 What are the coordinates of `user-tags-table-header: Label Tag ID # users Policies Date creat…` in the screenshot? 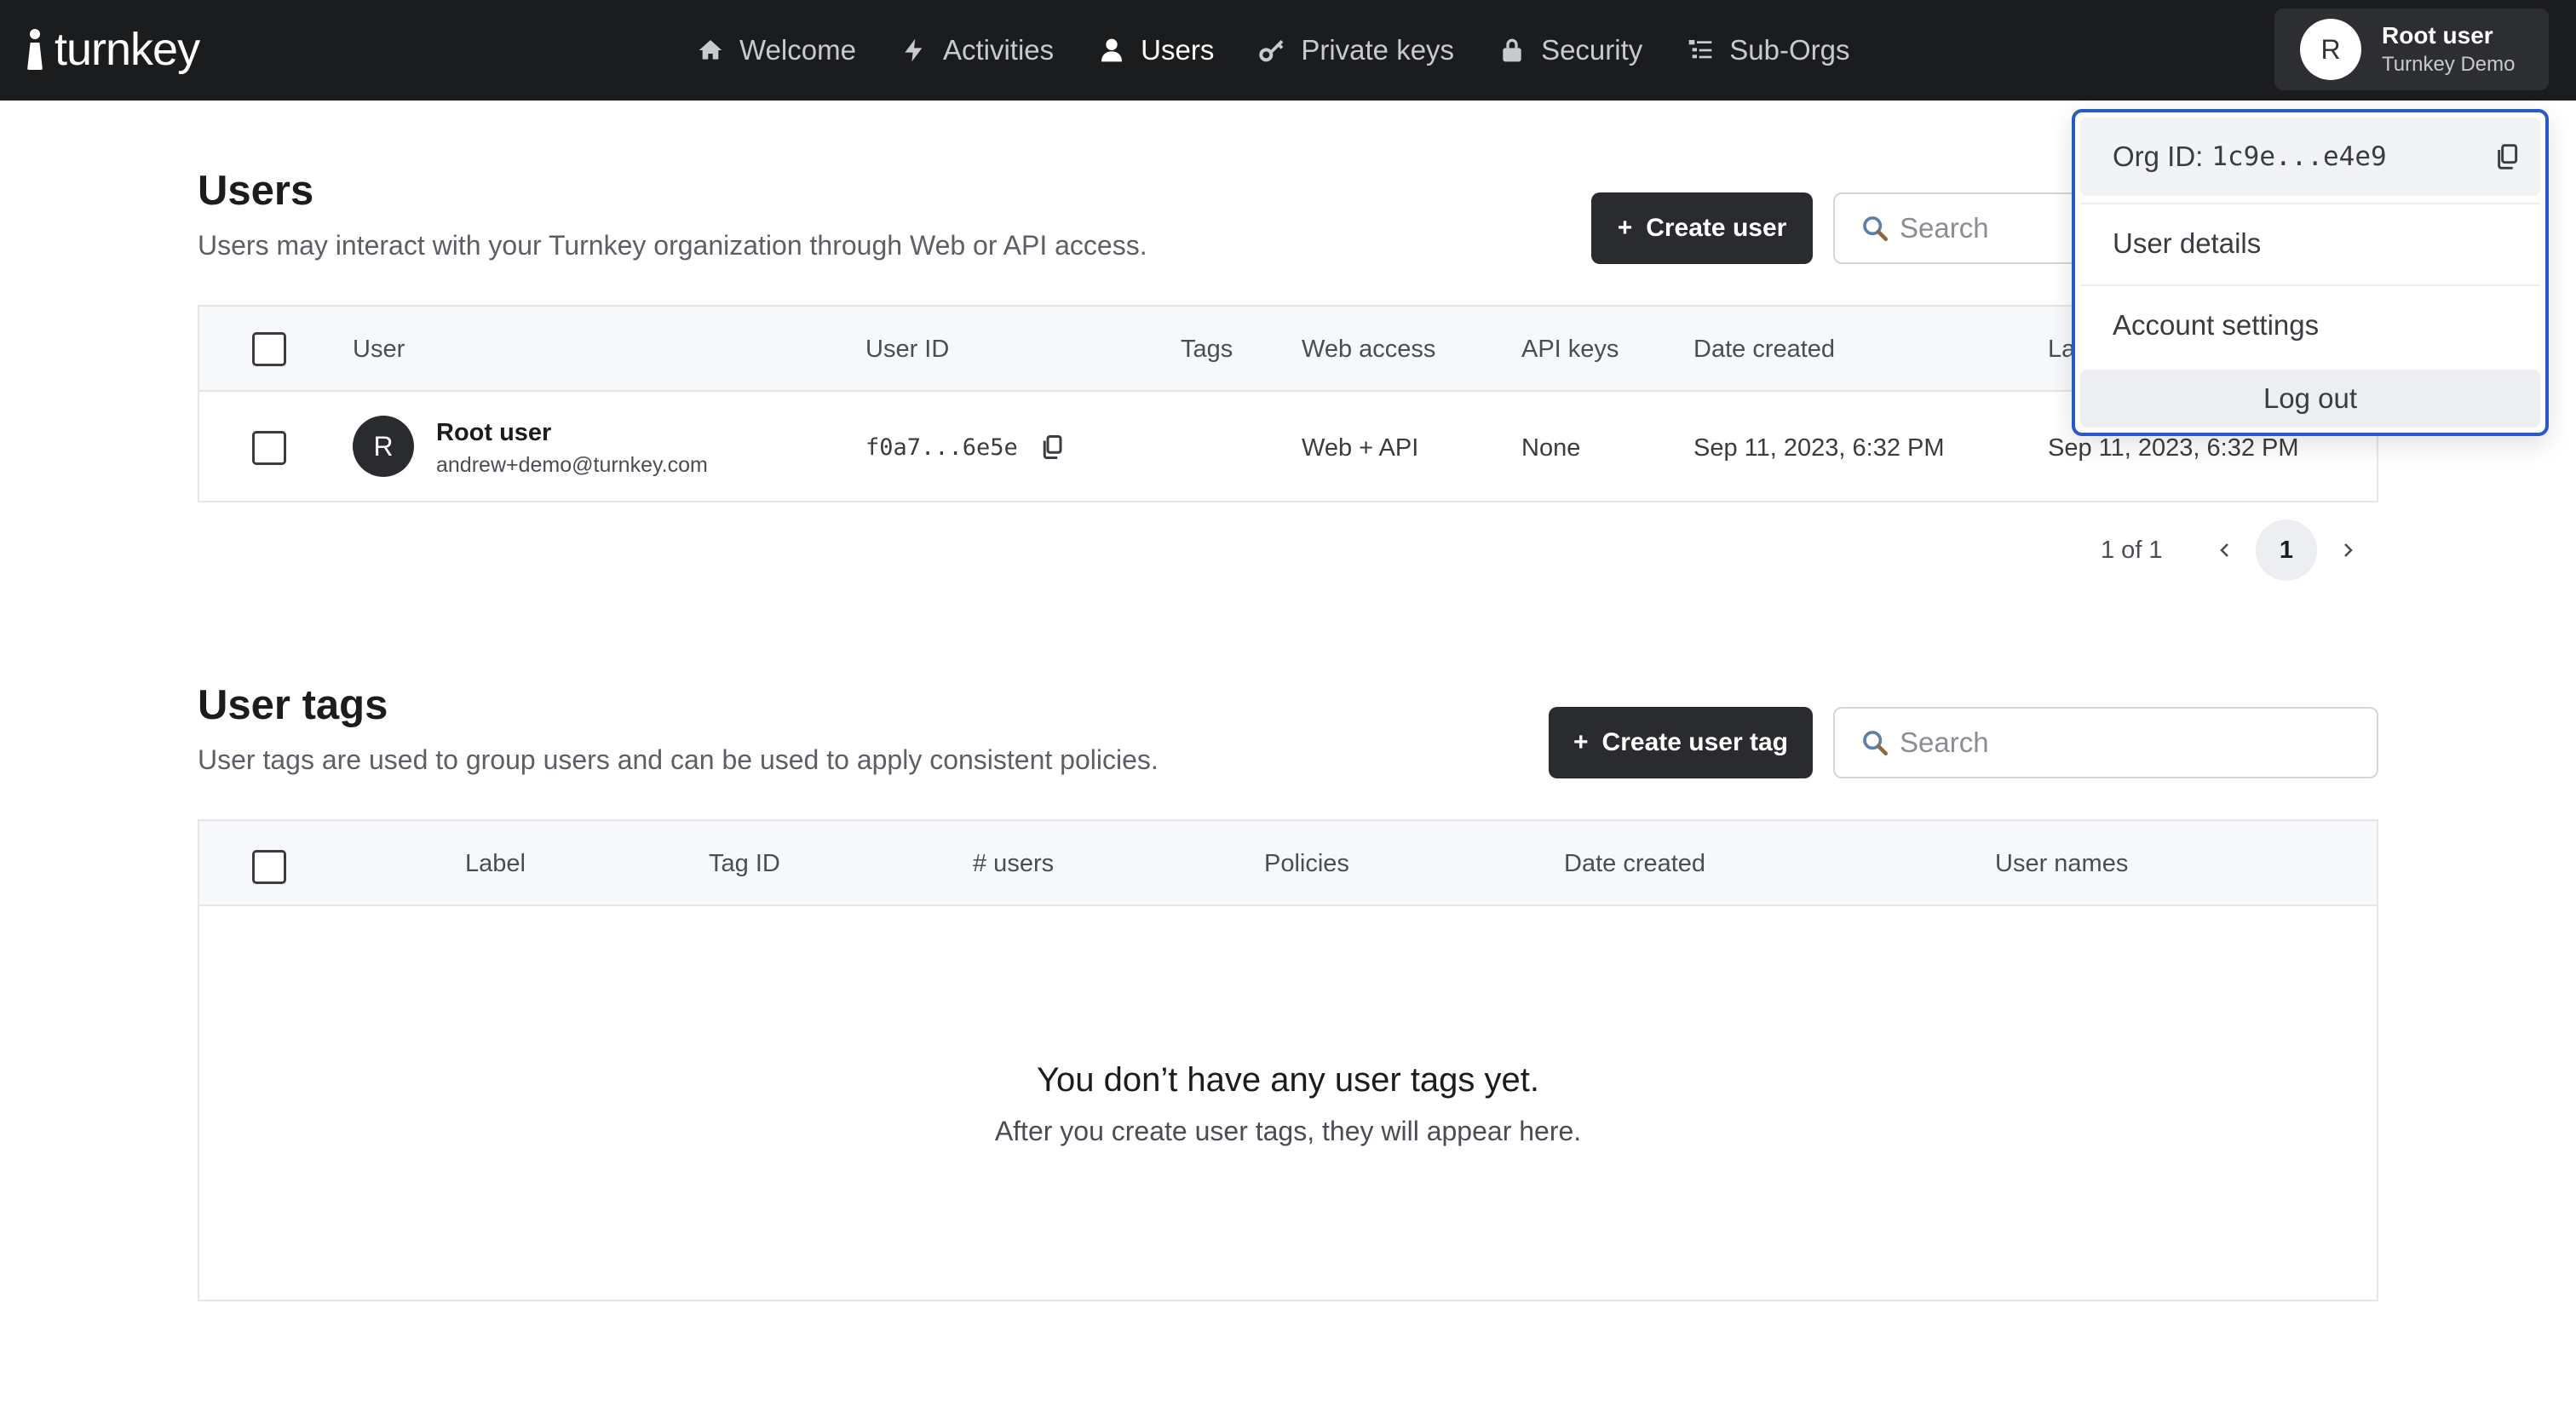 It's located at (1288, 864).